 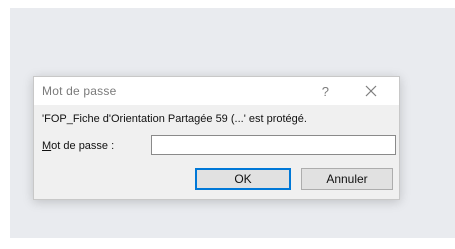 I want to click on password-label: Mot de passe :, so click(x=78, y=146).